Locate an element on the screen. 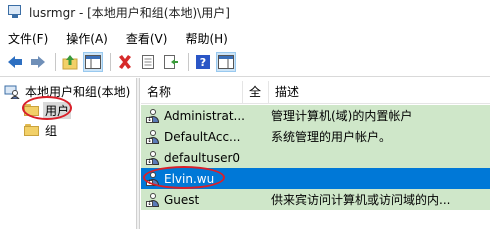 The height and width of the screenshot is (240, 490). user-name: Elvin.wu is located at coordinates (189, 178).